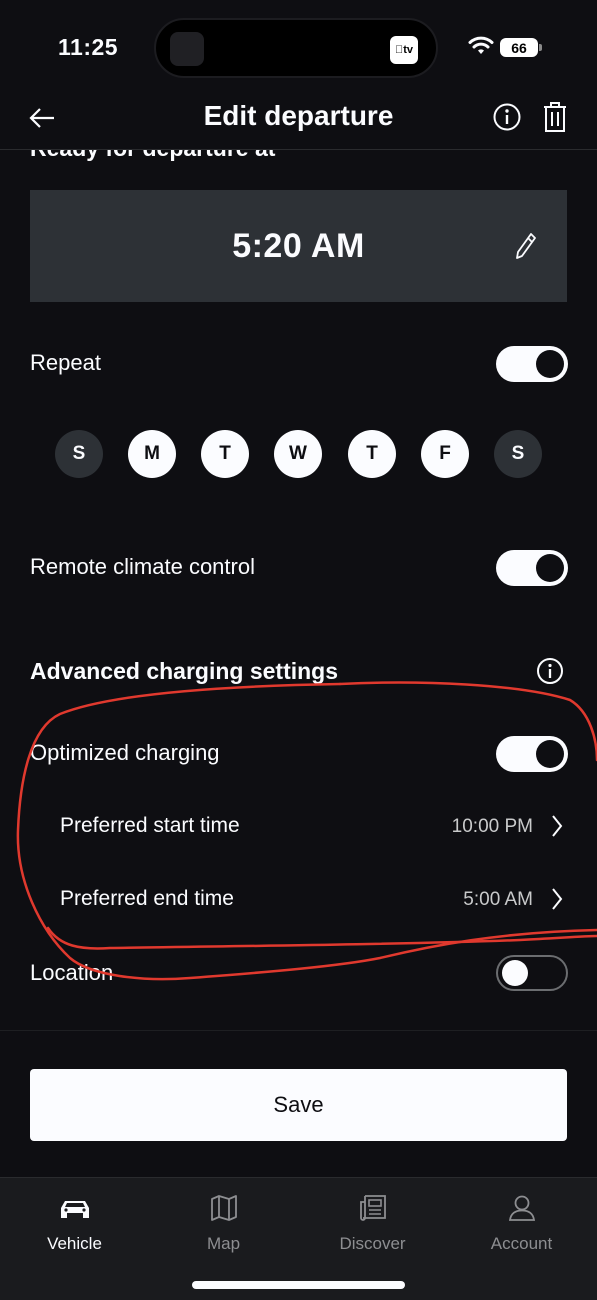 This screenshot has width=597, height=1300. I want to click on apple-tv-icon: tv, so click(404, 50).